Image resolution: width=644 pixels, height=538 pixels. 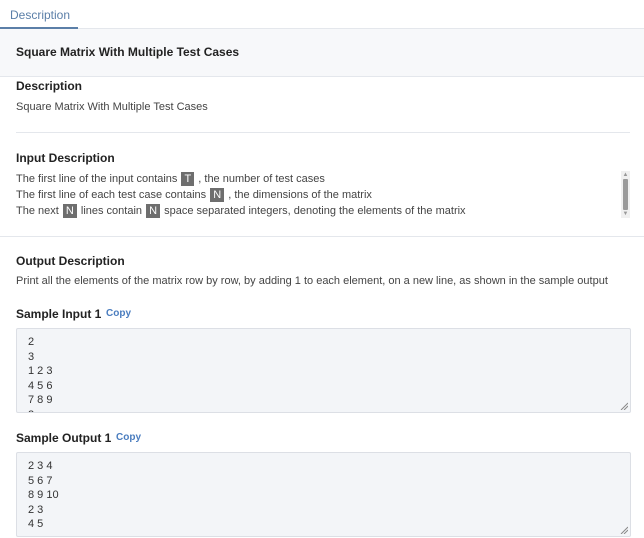 I want to click on scroll-thumb, so click(x=625, y=194).